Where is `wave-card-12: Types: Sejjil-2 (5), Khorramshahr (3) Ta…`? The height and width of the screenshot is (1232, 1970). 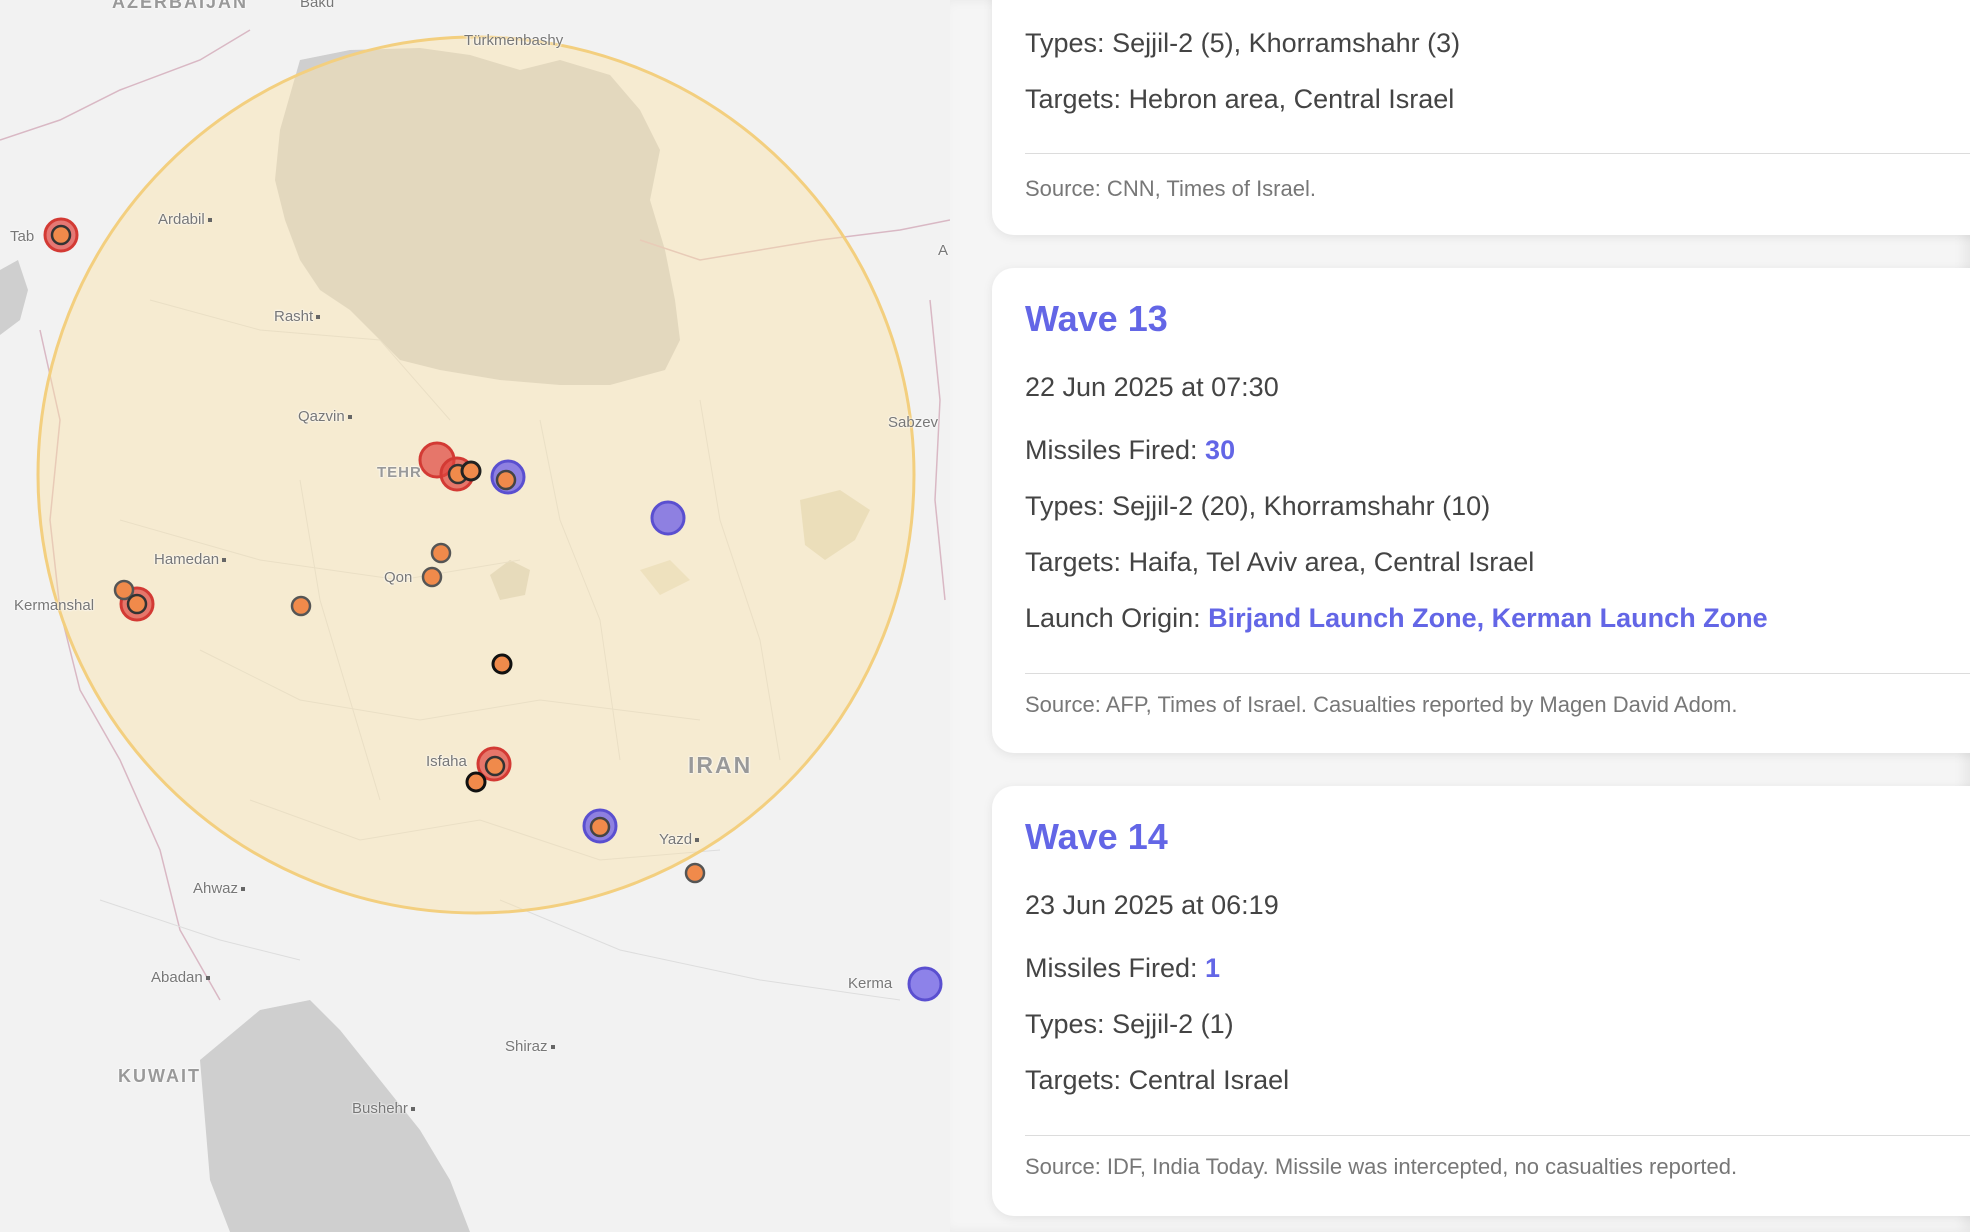 wave-card-12: Types: Sejjil-2 (5), Khorramshahr (3) Ta… is located at coordinates (1481, 117).